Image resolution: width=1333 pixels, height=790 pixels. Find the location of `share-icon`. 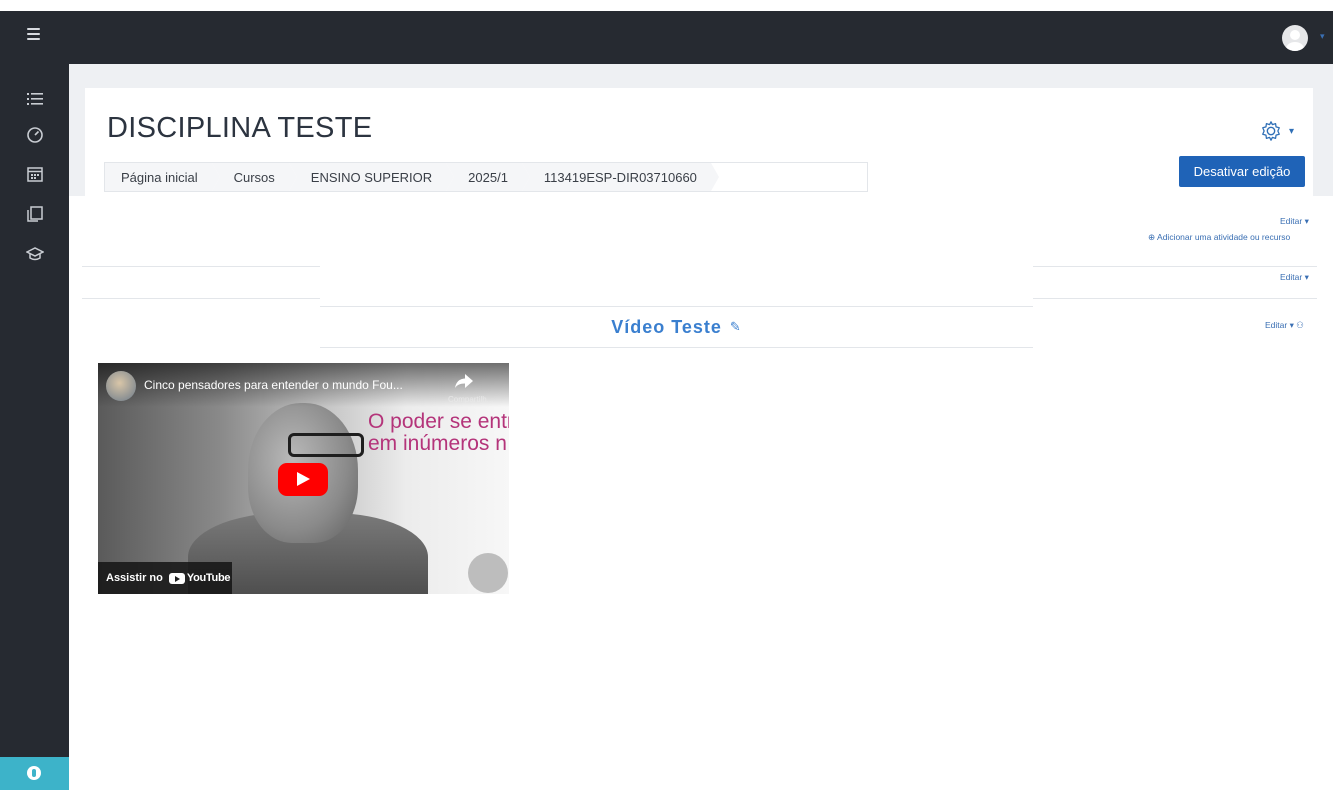

share-icon is located at coordinates (464, 381).